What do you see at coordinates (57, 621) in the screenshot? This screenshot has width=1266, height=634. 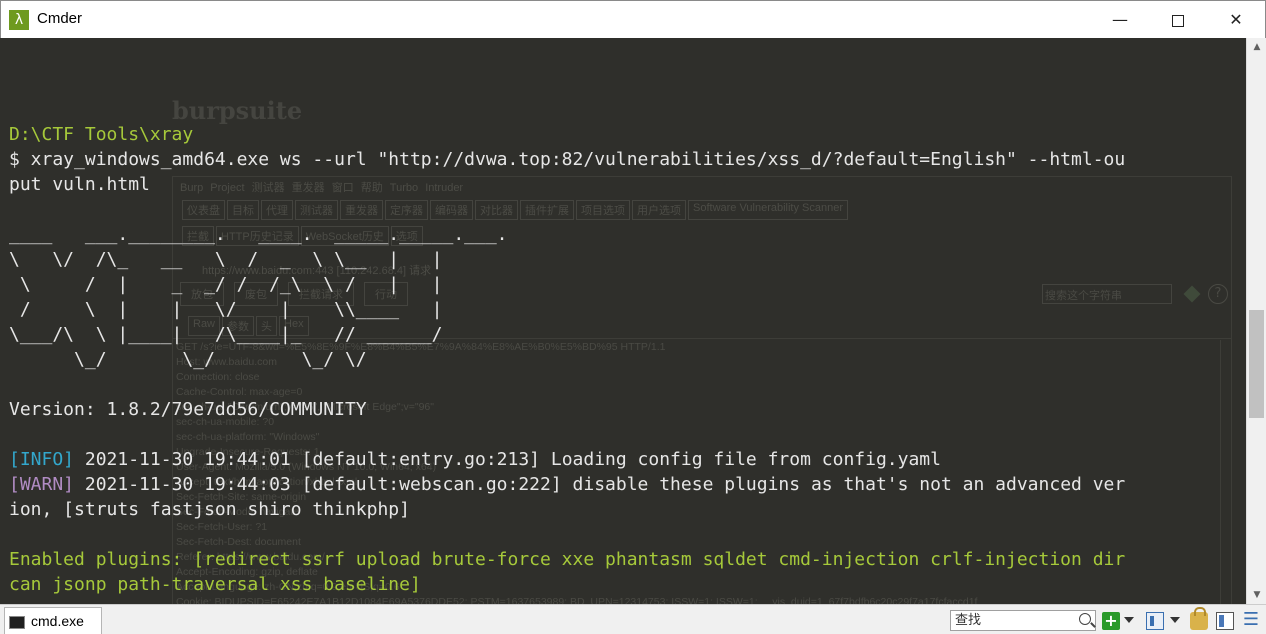 I see `tab-label: cmd.exe` at bounding box center [57, 621].